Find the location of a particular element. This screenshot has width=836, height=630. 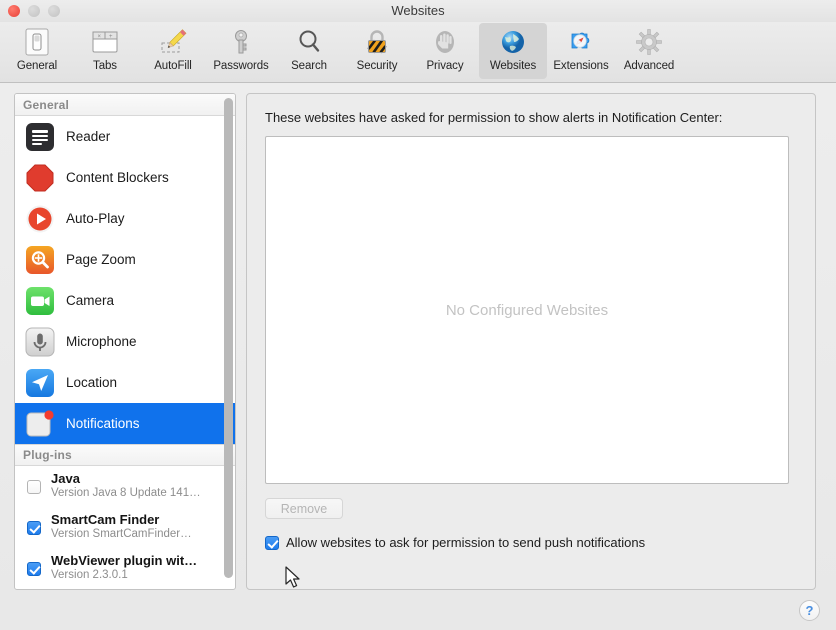

toolbar-tab-search: Search is located at coordinates (309, 51).